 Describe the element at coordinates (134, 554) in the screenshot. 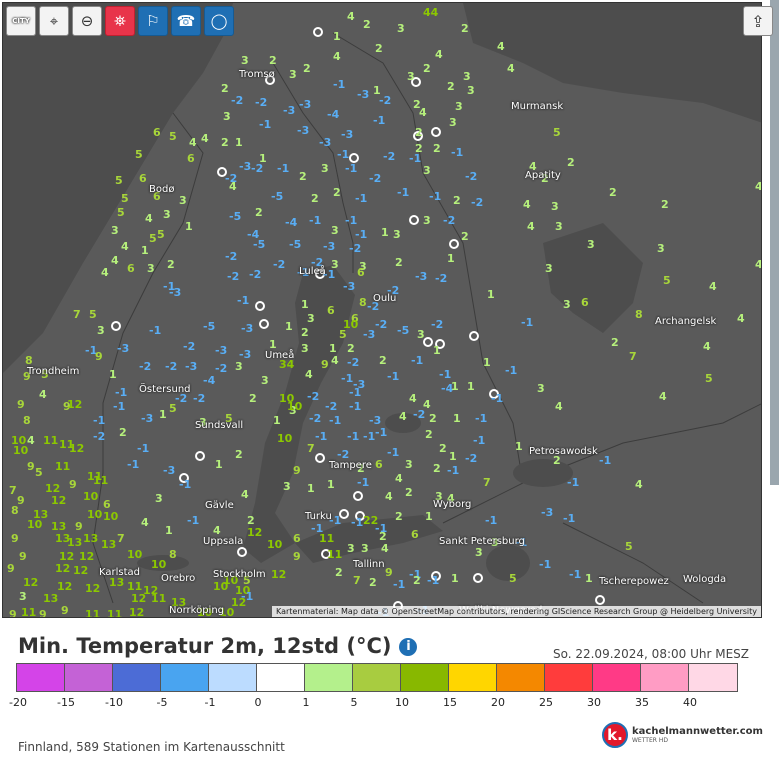

I see `temperature-value: 10` at that location.